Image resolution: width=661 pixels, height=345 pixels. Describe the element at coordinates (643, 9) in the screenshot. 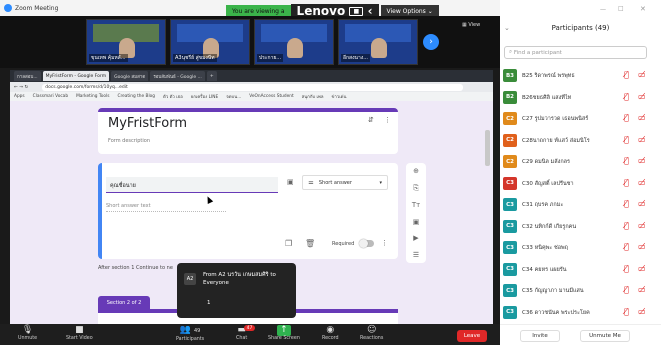

I see `close-icon: ✕` at that location.